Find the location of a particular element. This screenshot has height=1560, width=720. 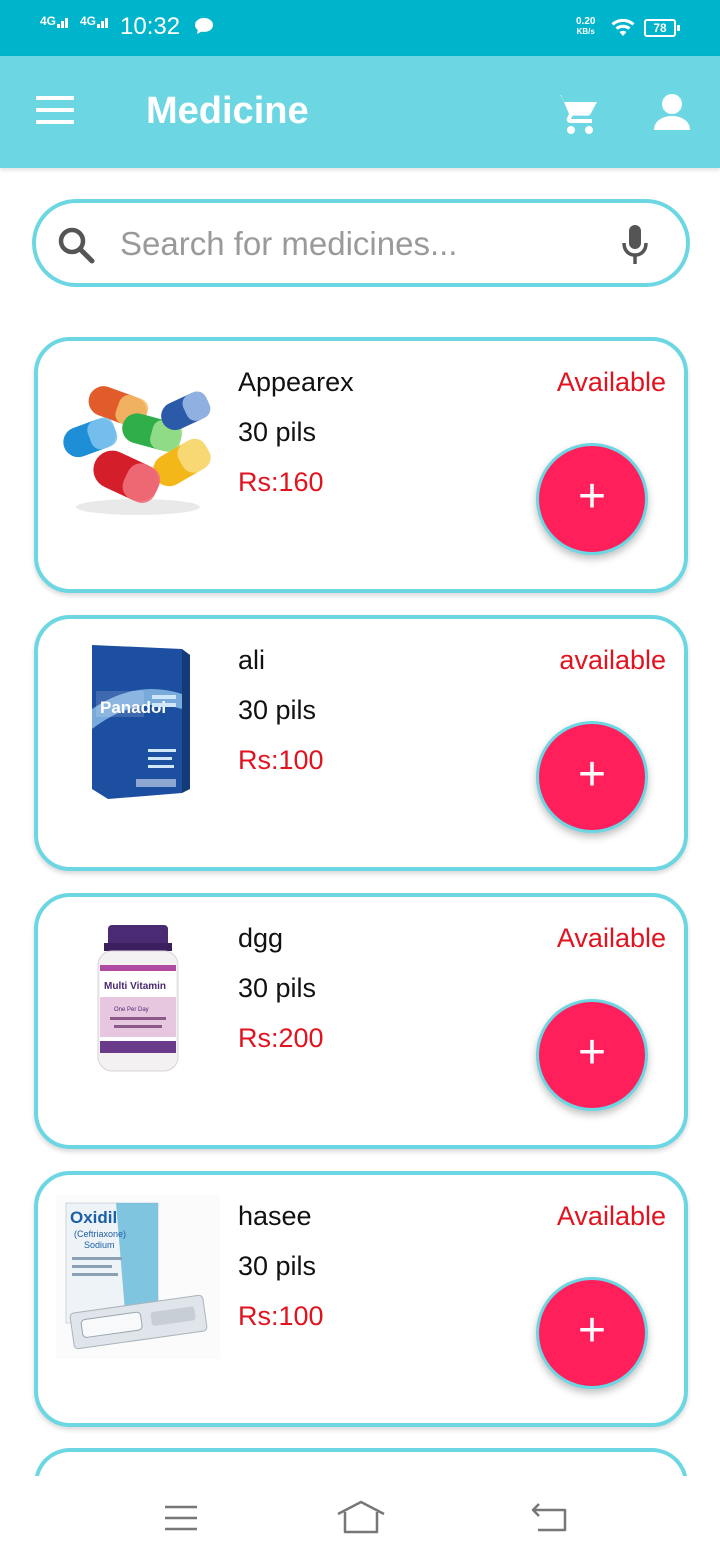

app-bar: Medicine is located at coordinates (360, 112).